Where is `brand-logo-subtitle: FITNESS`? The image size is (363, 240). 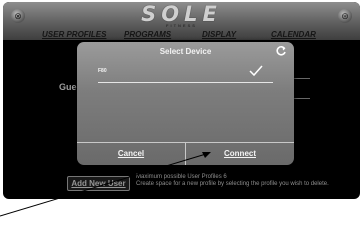
brand-logo-subtitle: FITNESS is located at coordinates (181, 25).